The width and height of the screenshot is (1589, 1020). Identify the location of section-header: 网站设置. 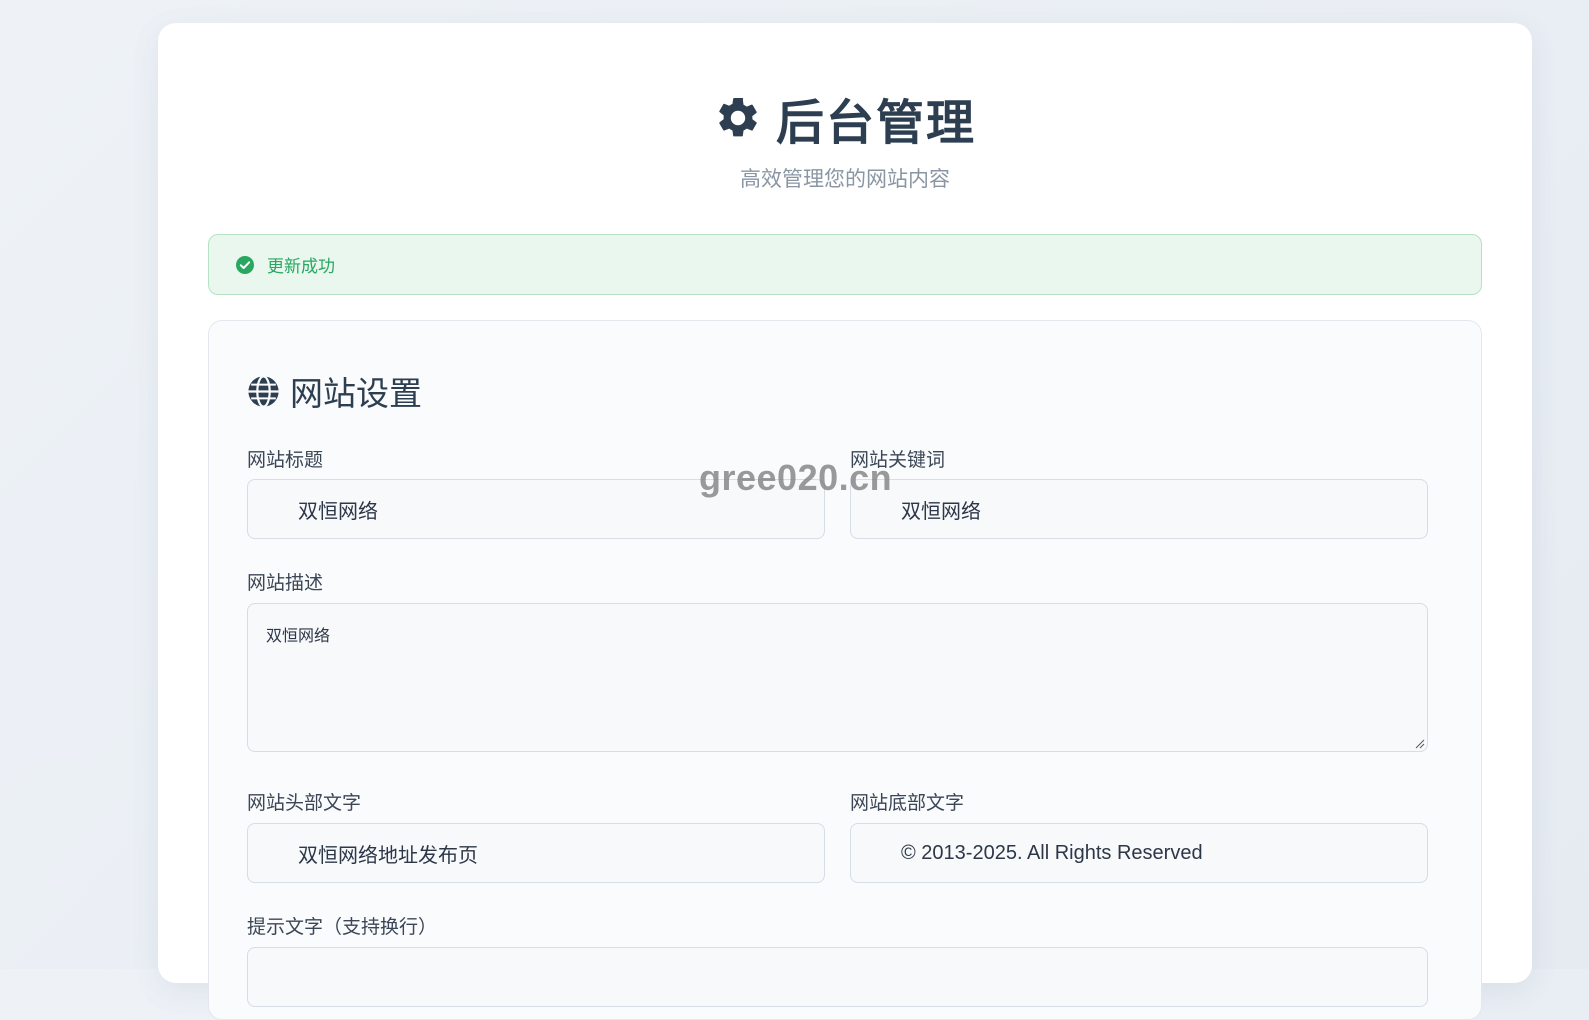
(334, 391).